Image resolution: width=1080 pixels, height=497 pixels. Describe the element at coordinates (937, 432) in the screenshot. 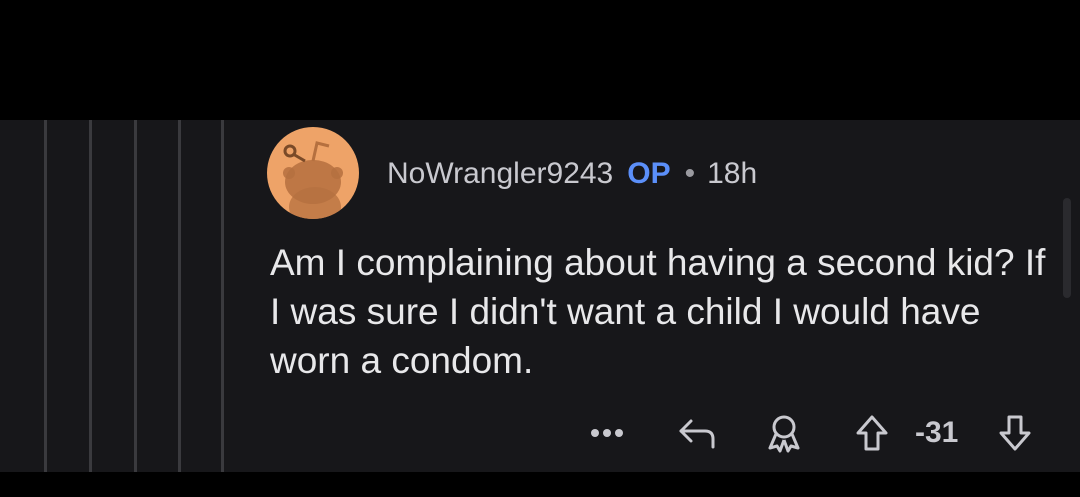

I see `vote-score: -31` at that location.